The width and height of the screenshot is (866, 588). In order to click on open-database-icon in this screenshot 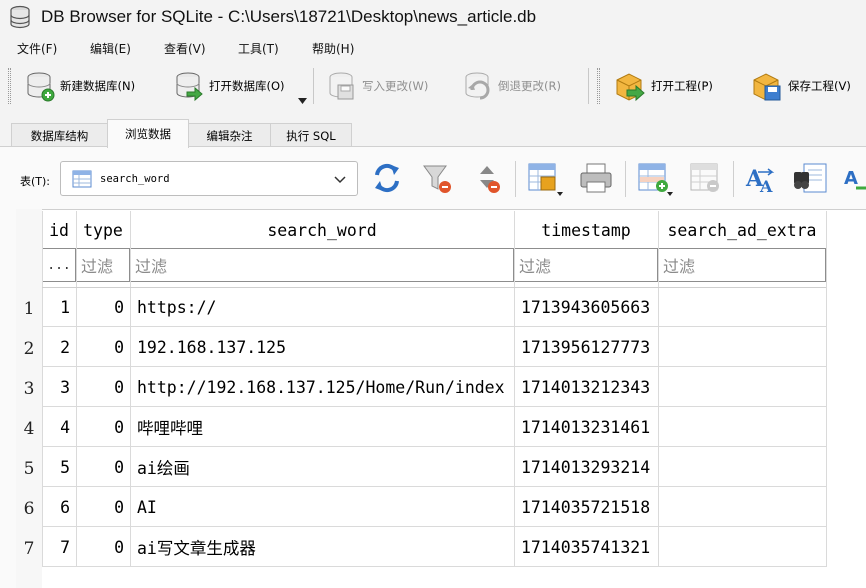, I will do `click(189, 87)`.